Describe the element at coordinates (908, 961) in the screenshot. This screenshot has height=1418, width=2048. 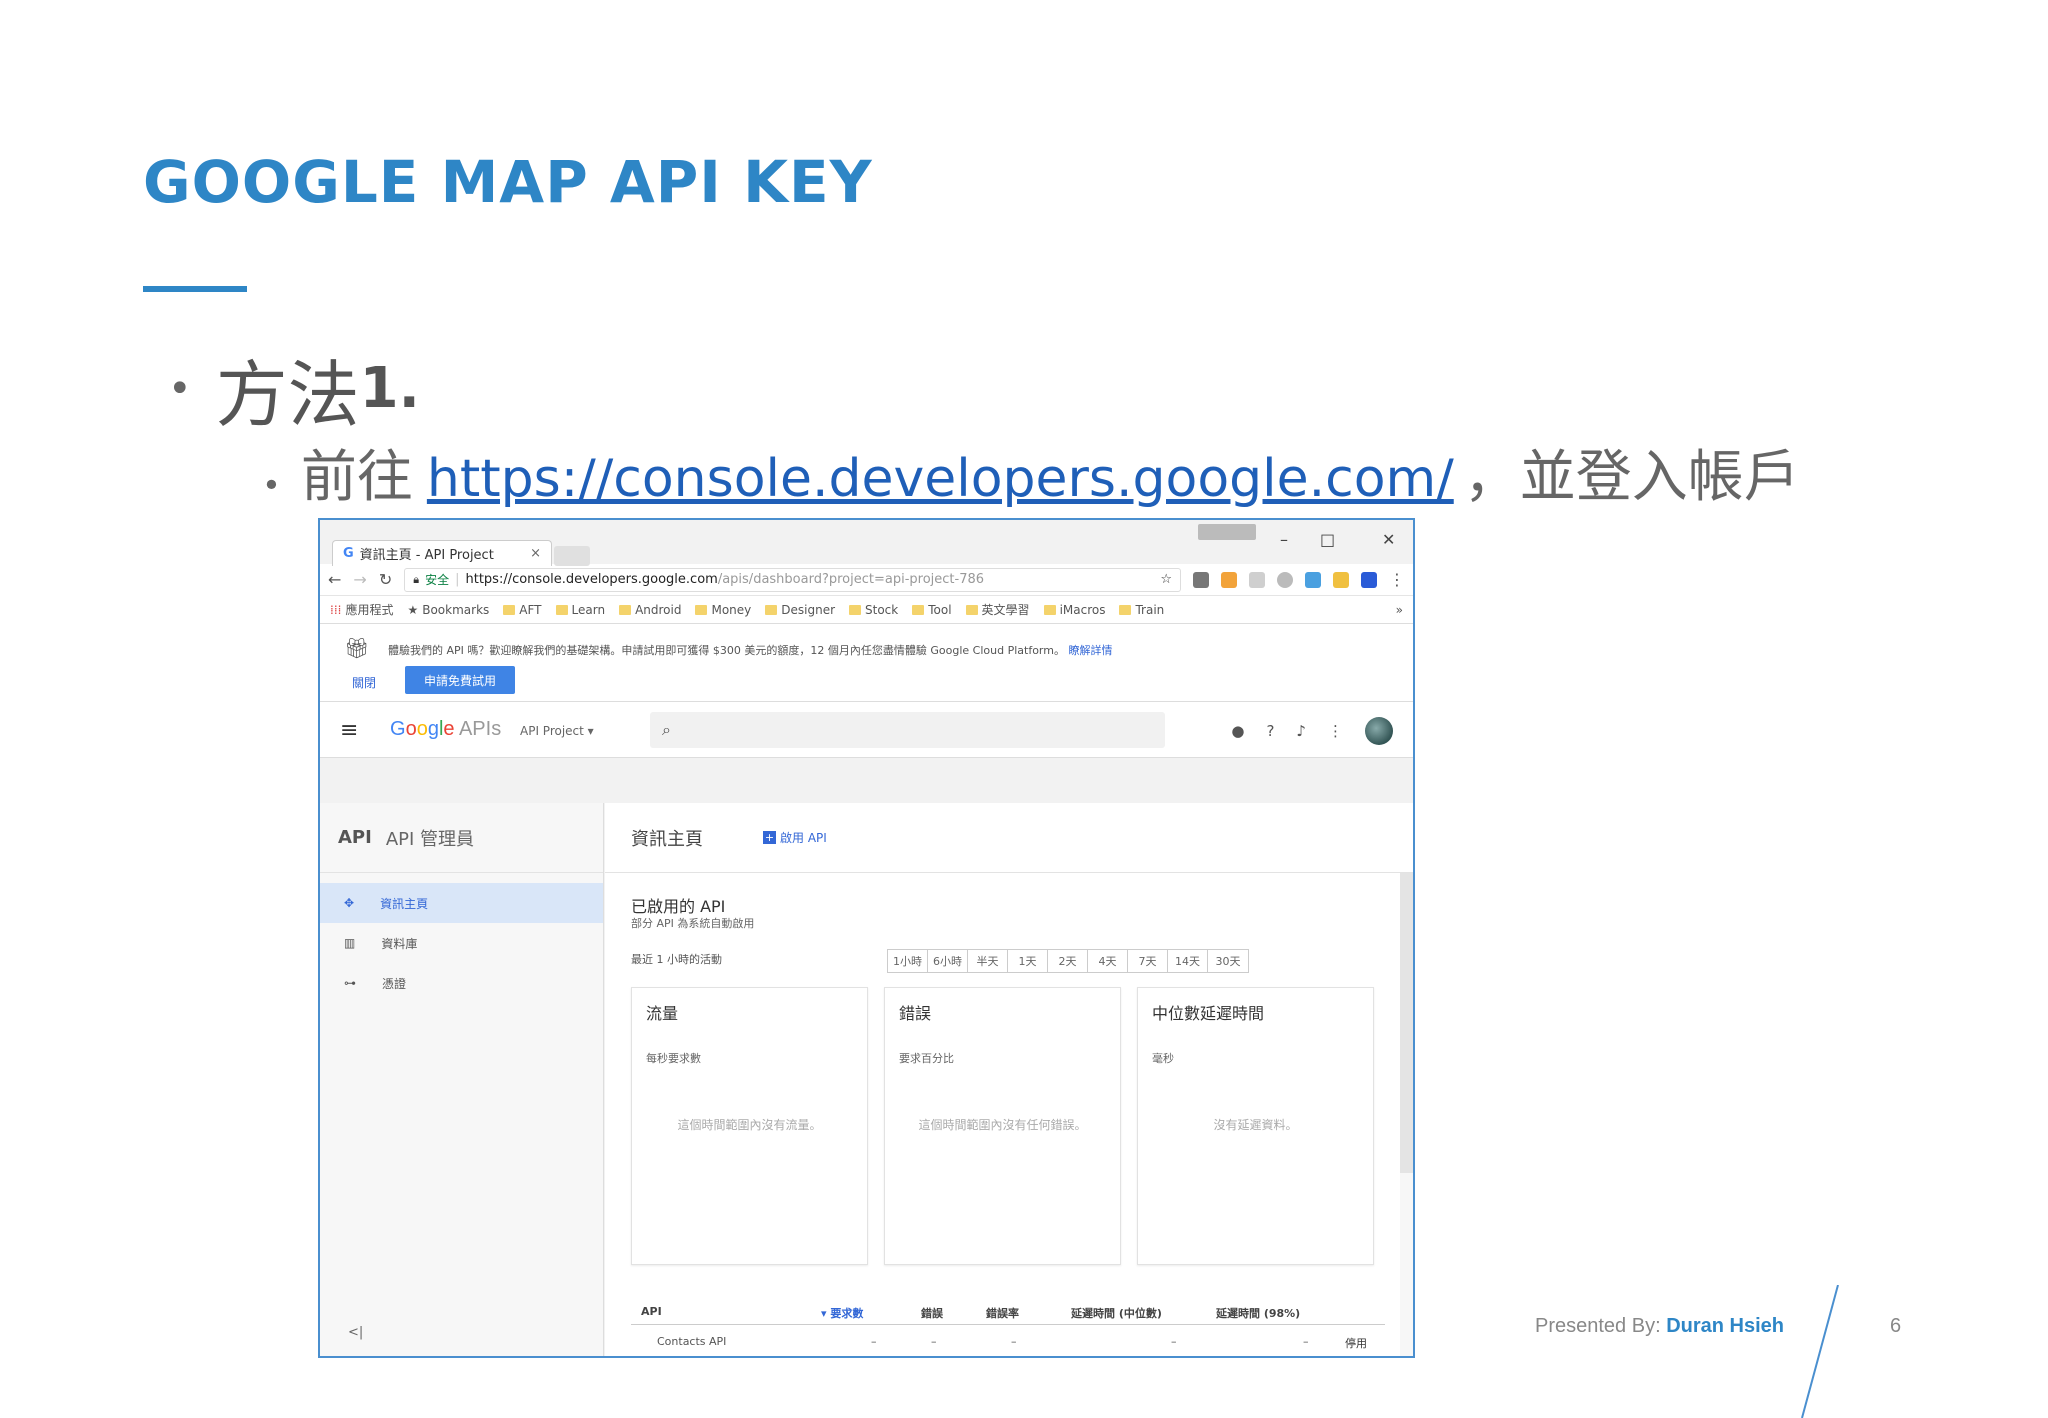
I see `range-option: 1小時` at that location.